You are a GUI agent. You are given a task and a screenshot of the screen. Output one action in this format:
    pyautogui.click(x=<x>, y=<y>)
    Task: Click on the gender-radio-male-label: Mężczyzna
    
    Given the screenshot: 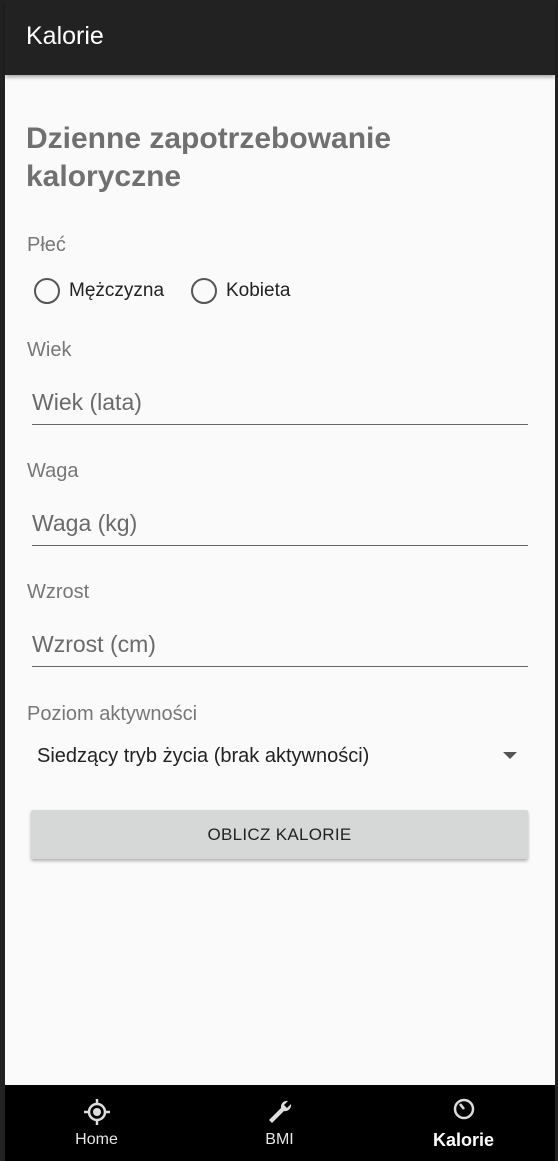 What is the action you would take?
    pyautogui.click(x=116, y=291)
    